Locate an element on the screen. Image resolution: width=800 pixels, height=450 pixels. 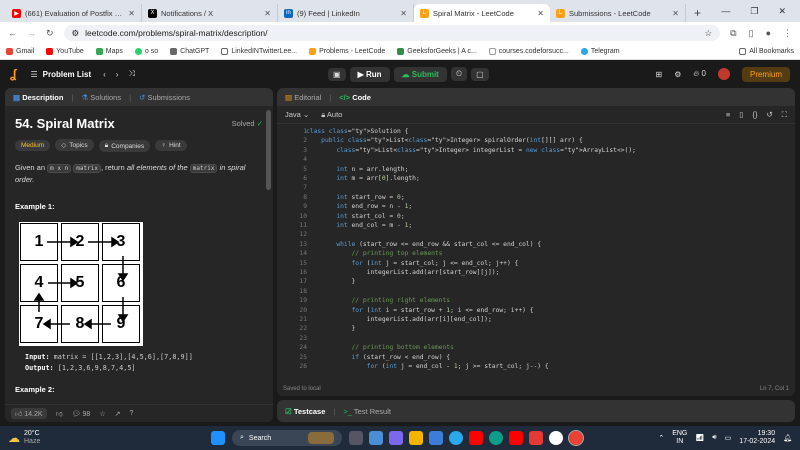
like-button: 👍︎ 14.2K is located at coordinates (29, 413).